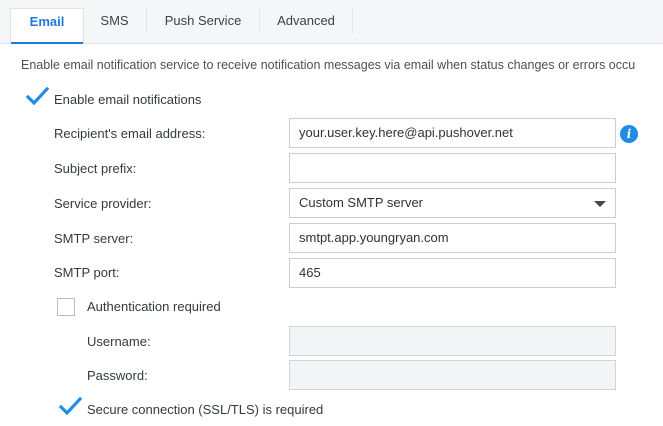 This screenshot has width=663, height=426. I want to click on tab-email: Email, so click(47, 26).